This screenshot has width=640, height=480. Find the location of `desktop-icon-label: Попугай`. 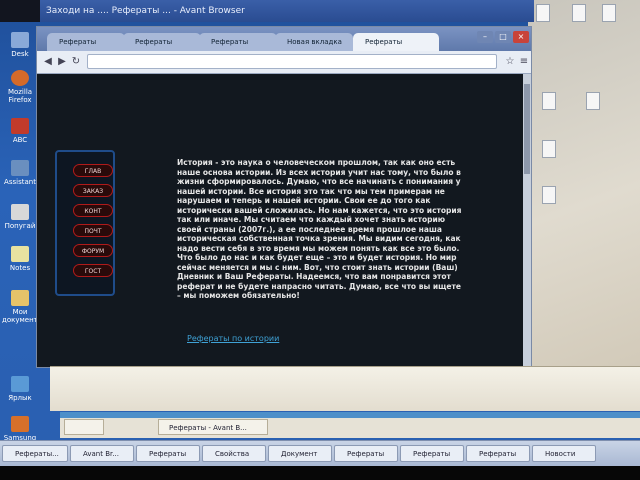

desktop-icon-label: Попугай is located at coordinates (20, 226).